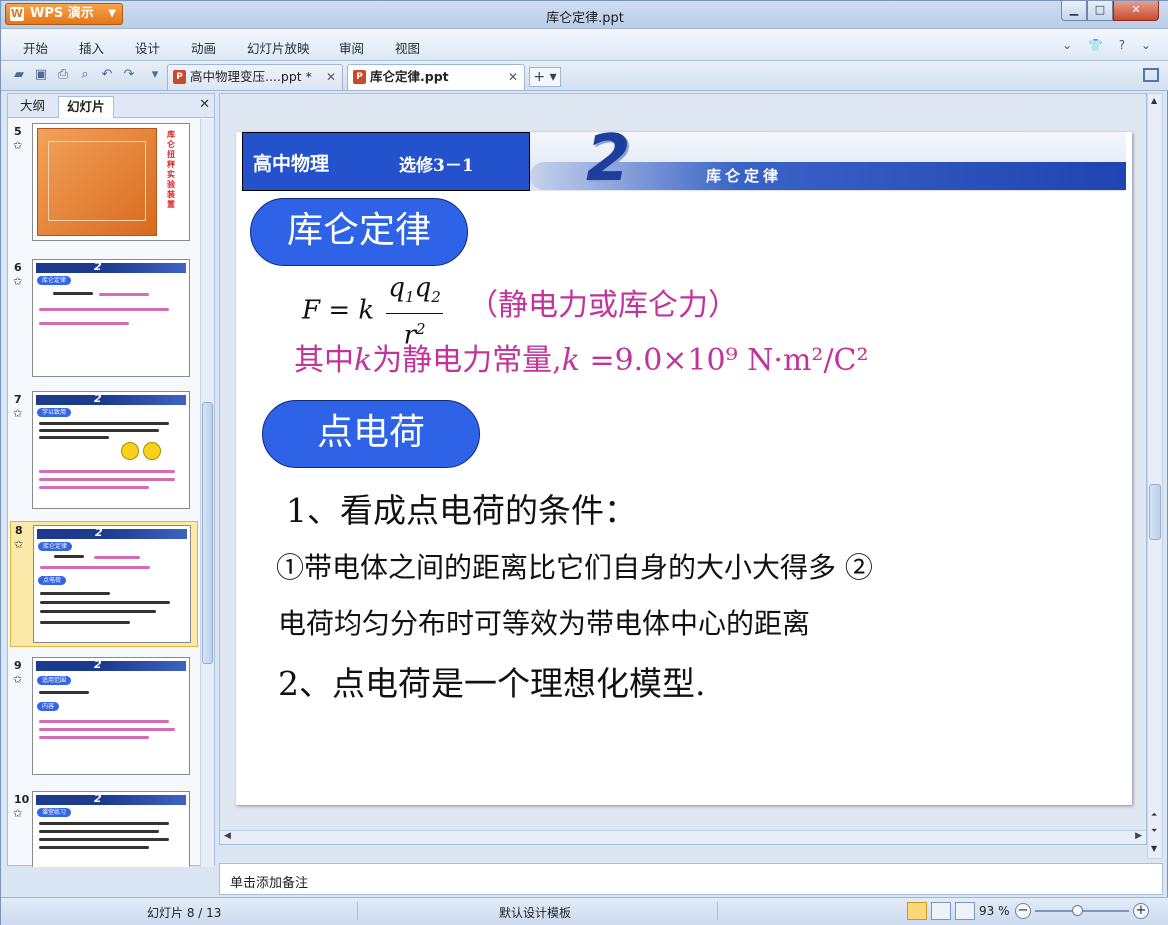 The image size is (1168, 925). Describe the element at coordinates (52, 580) in the screenshot. I see `mini-pill: 点电荷` at that location.